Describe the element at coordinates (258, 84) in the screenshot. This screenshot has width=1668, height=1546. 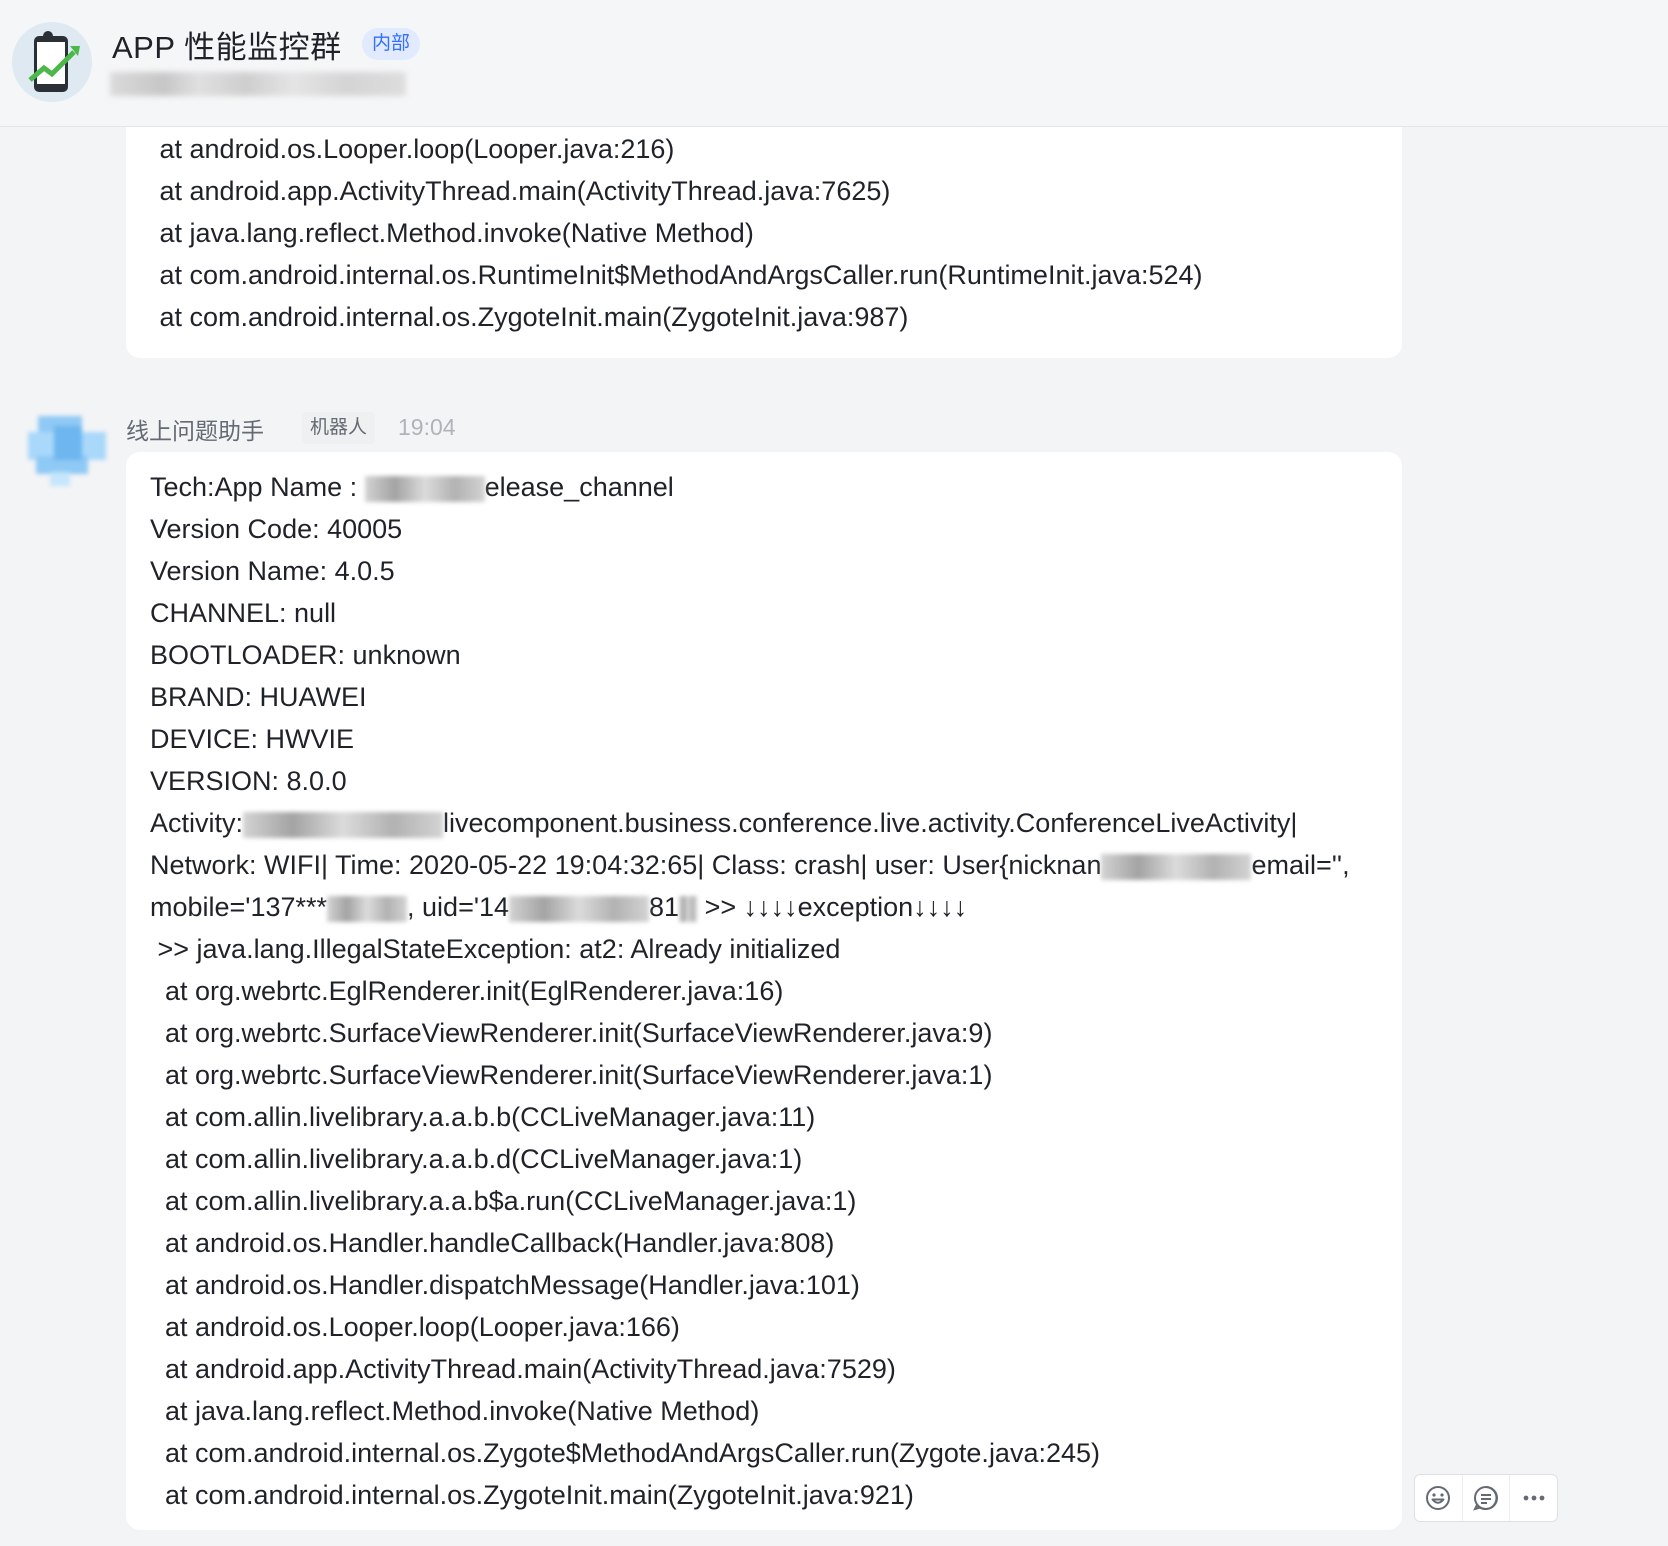
I see `group-subtitle-redacted` at that location.